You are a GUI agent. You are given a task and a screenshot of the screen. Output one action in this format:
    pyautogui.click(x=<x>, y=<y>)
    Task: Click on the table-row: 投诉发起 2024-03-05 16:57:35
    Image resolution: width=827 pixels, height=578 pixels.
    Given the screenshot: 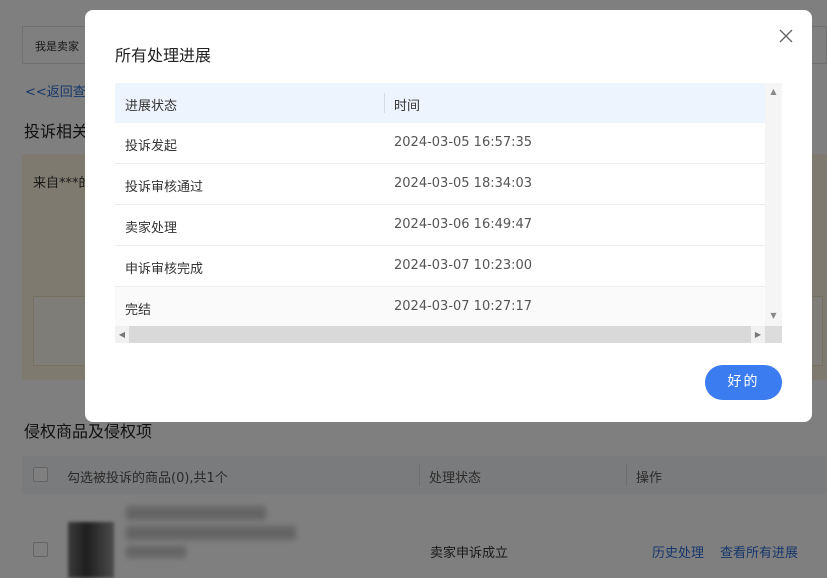 What is the action you would take?
    pyautogui.click(x=440, y=143)
    